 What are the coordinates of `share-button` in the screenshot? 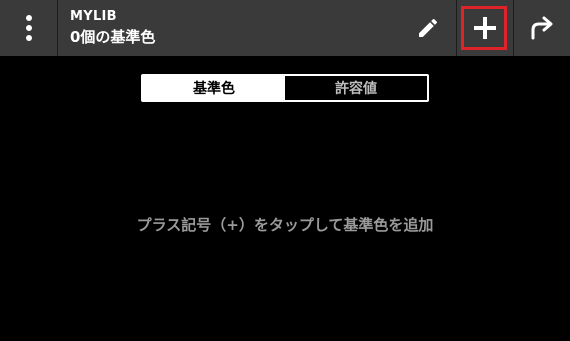 It's located at (542, 28).